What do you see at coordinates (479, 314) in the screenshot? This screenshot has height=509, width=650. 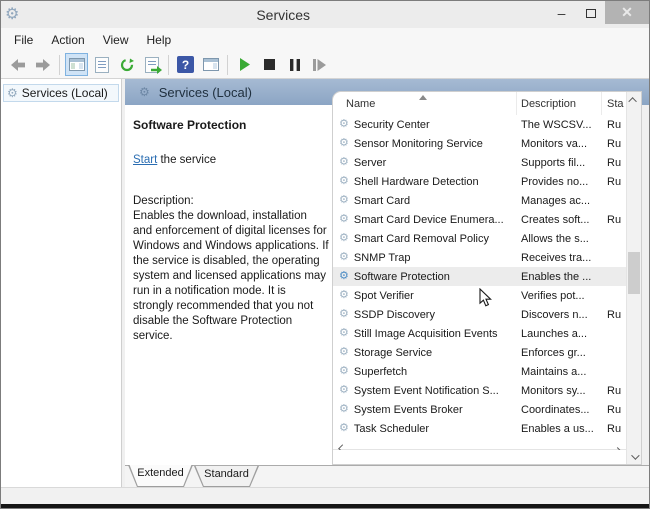 I see `service-row: ⚙ SSDP Discovery Discovers n... Ru` at bounding box center [479, 314].